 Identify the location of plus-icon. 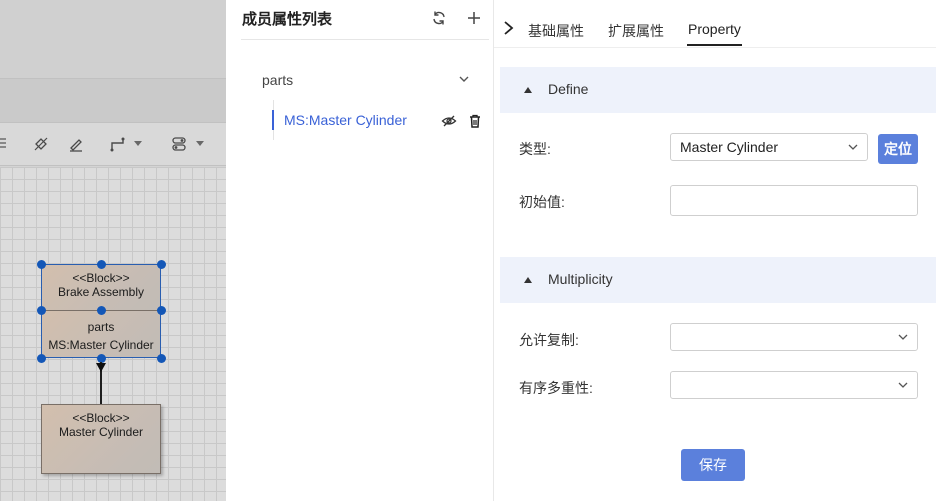
(474, 18).